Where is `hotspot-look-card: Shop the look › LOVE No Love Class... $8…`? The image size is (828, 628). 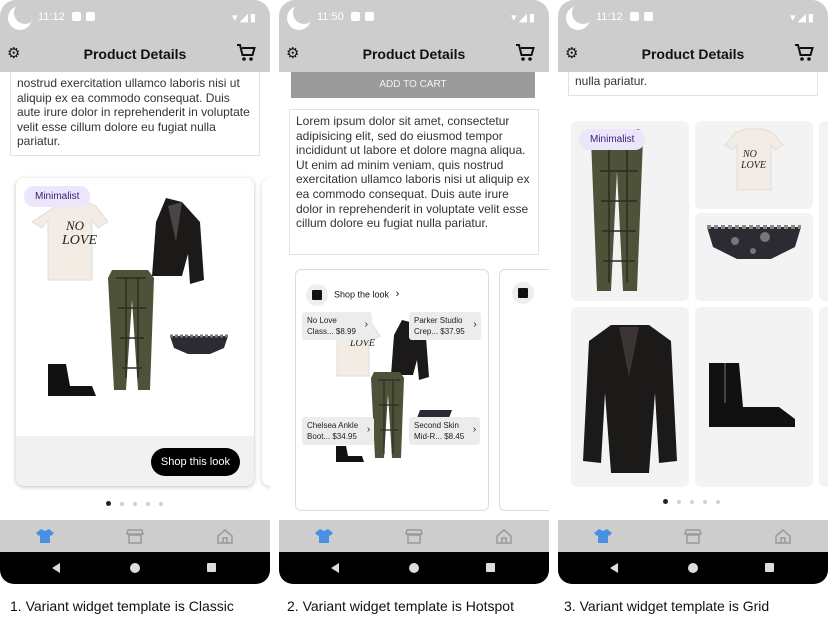
hotspot-look-card: Shop the look › LOVE No Love Class... $8… is located at coordinates (392, 390).